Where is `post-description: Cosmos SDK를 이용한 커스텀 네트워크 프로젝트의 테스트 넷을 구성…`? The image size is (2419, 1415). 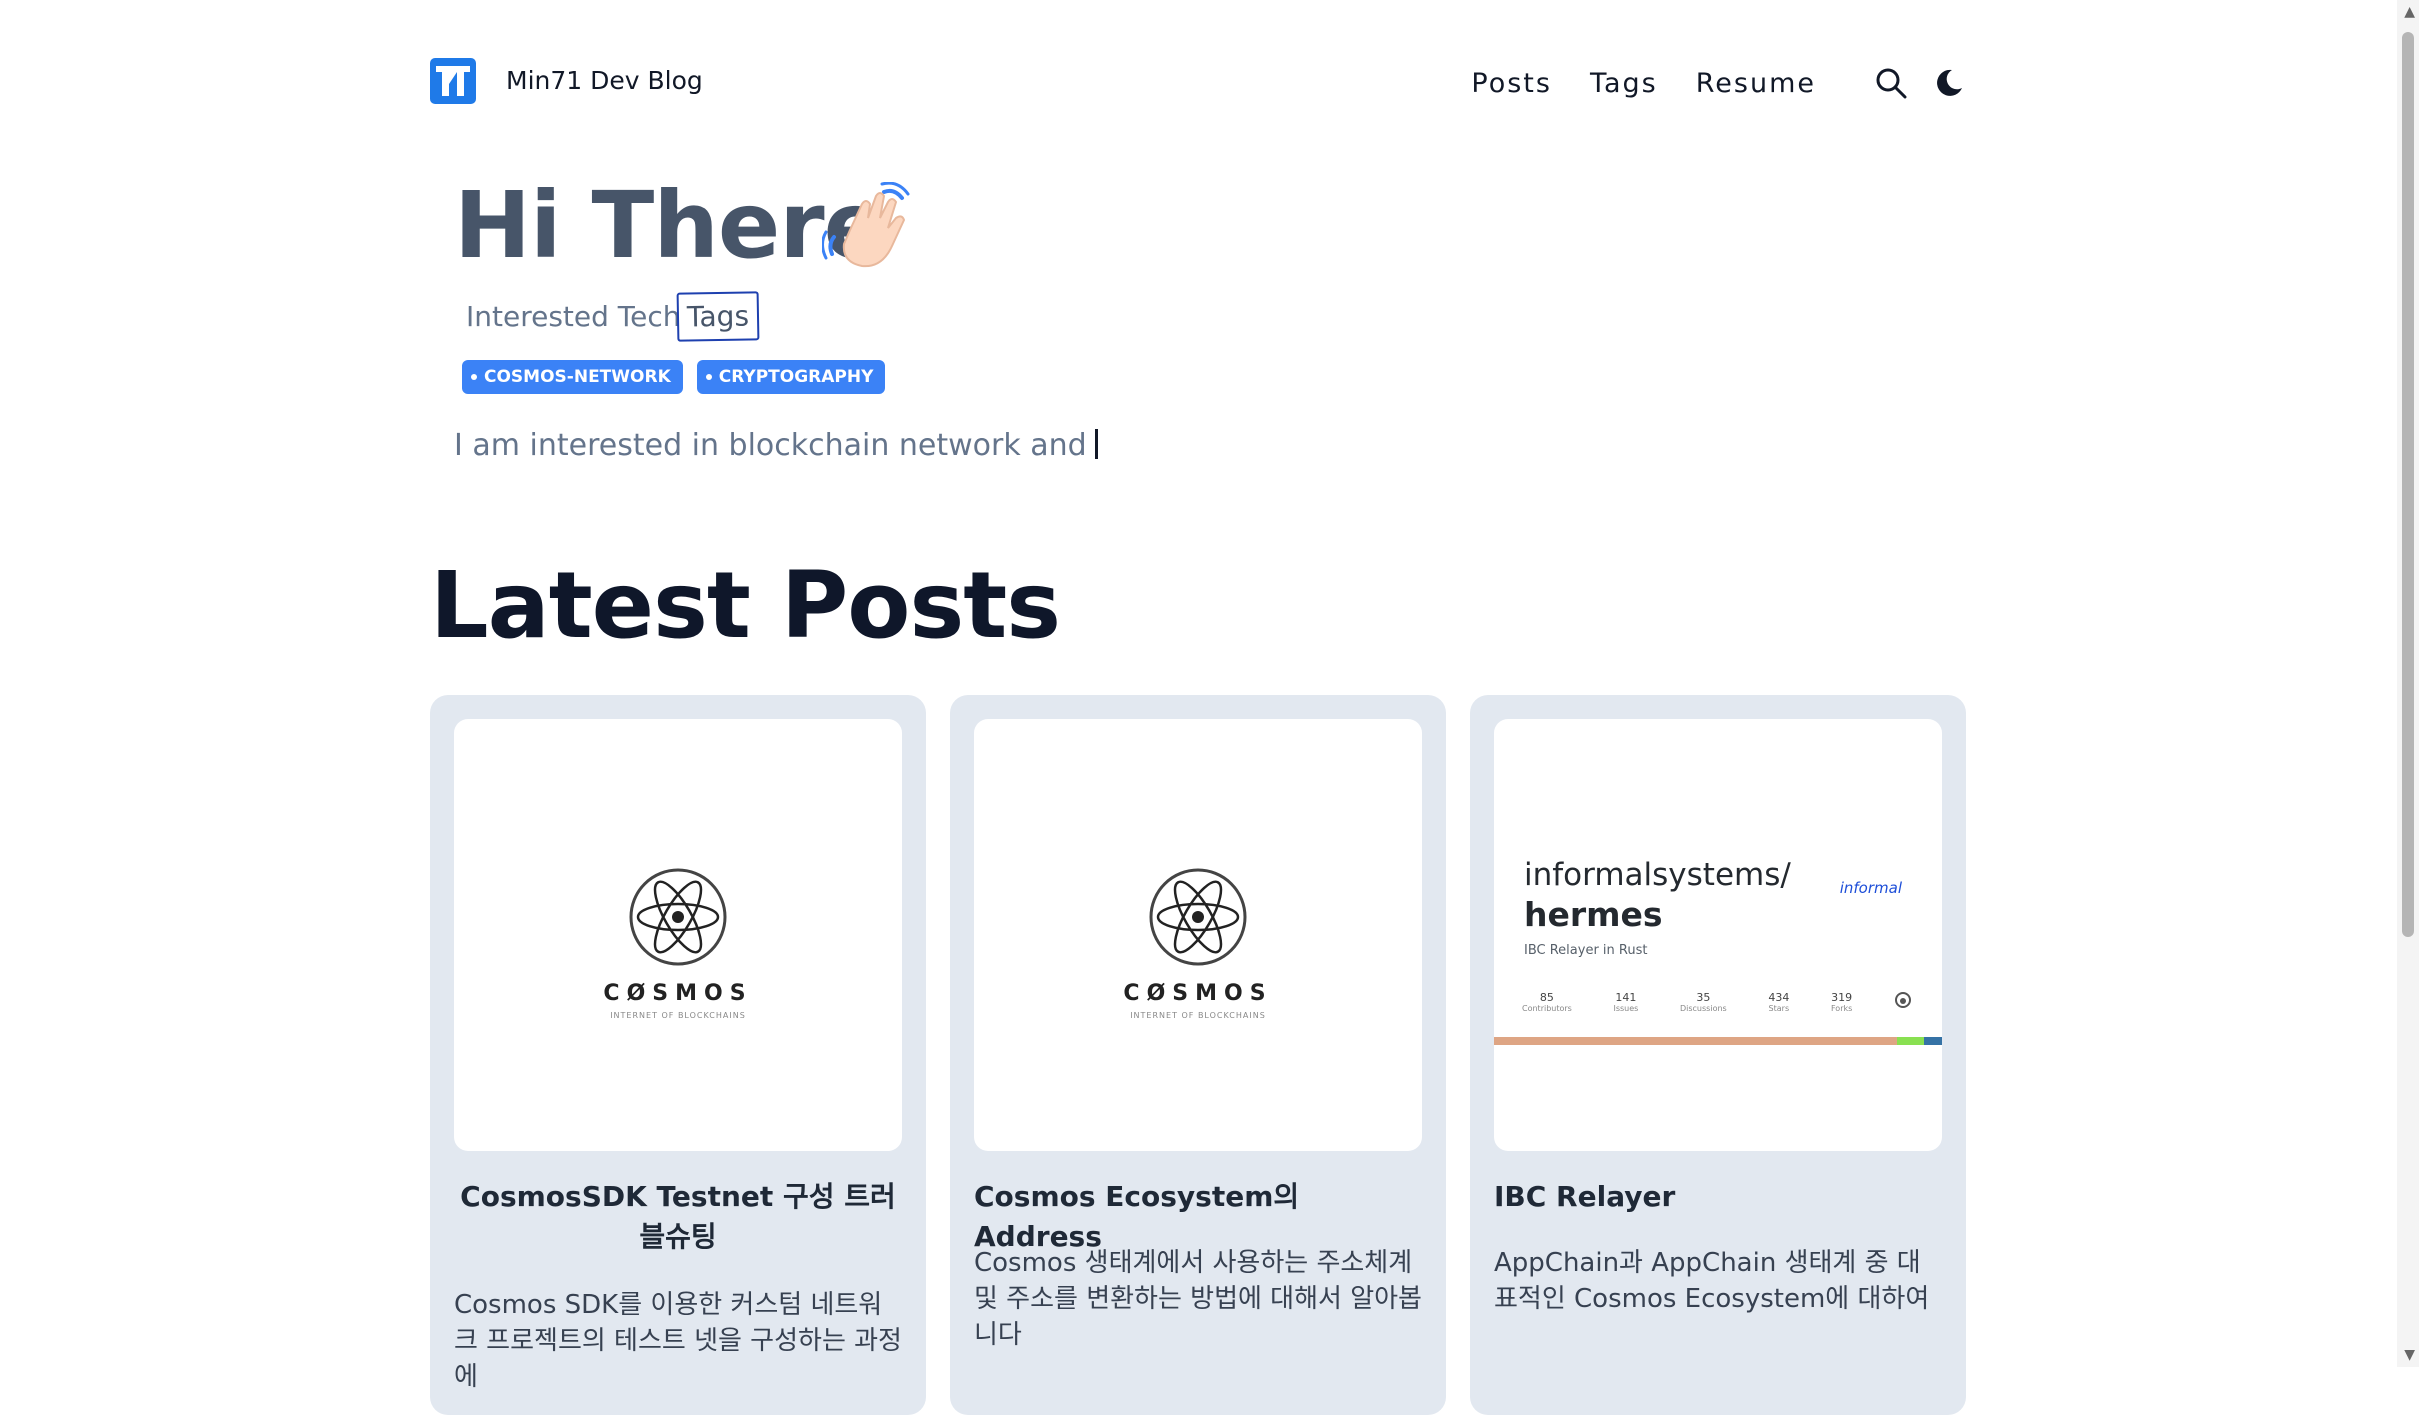
post-description: Cosmos SDK를 이용한 커스텀 네트워크 프로젝트의 테스트 넷을 구성… is located at coordinates (678, 1341).